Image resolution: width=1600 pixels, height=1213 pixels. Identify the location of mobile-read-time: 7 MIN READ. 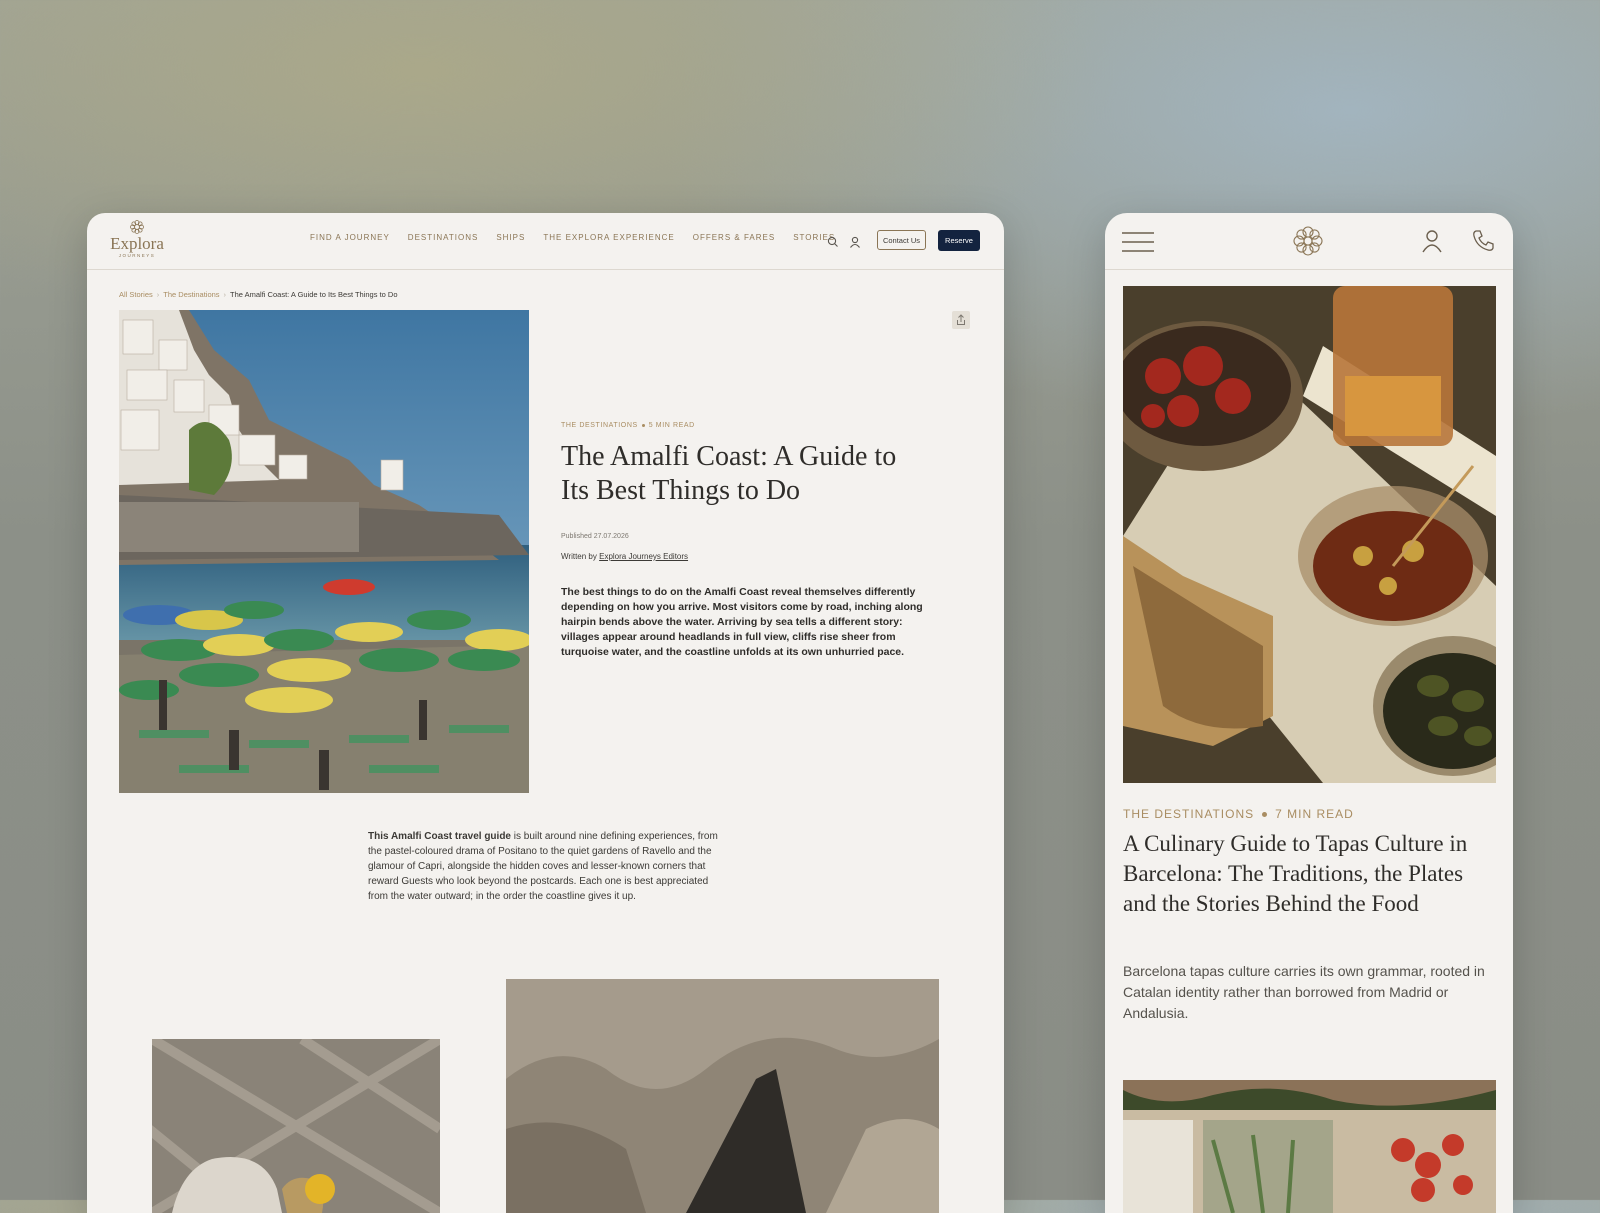
(1314, 814).